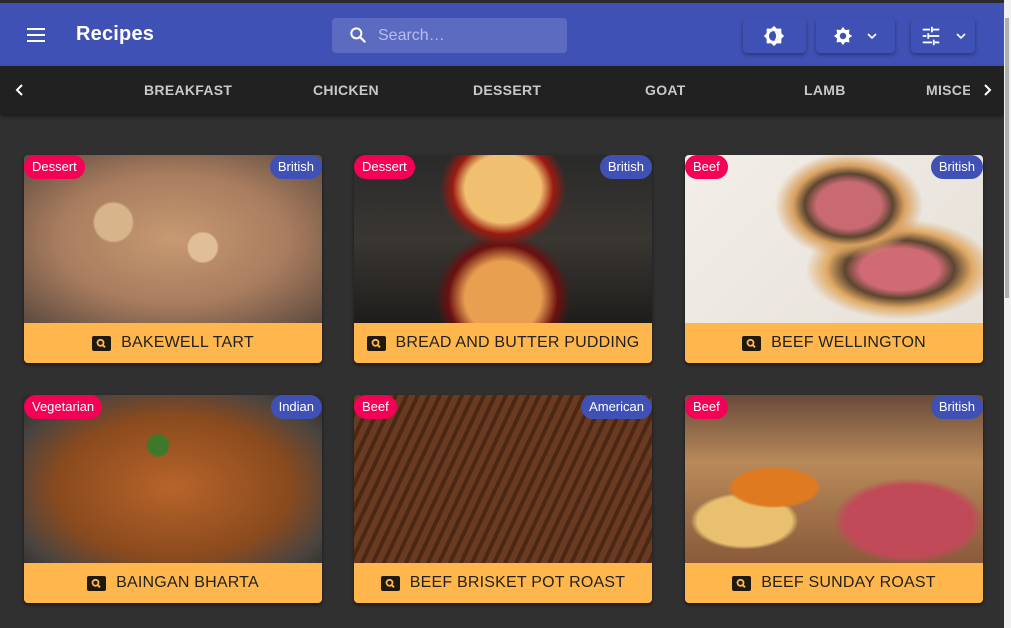 The image size is (1011, 628). What do you see at coordinates (848, 582) in the screenshot?
I see `recipe-title: BEEF SUNDAY ROAST` at bounding box center [848, 582].